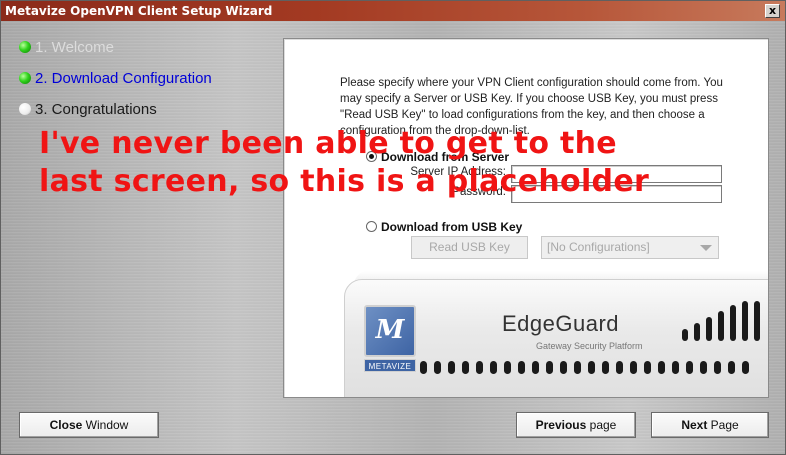 This screenshot has height=455, width=786. Describe the element at coordinates (25, 109) in the screenshot. I see `step-pending-icon` at that location.